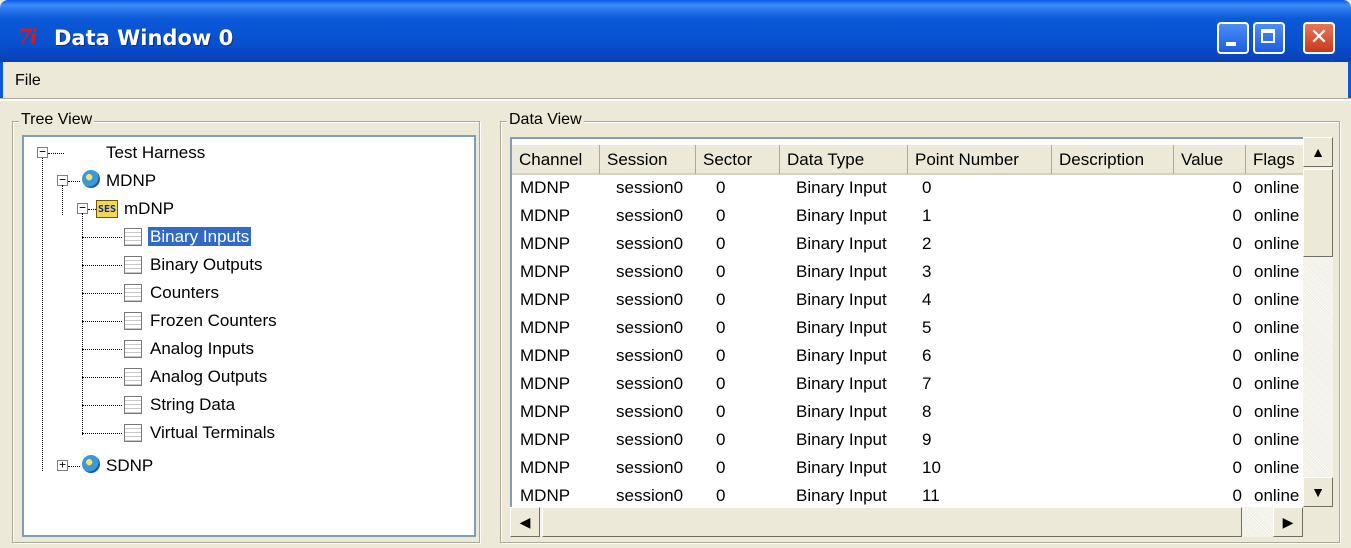 Image resolution: width=1351 pixels, height=548 pixels. Describe the element at coordinates (912, 468) in the screenshot. I see `table-row: MDNP session0 0 Binary Input 10 0 online` at that location.